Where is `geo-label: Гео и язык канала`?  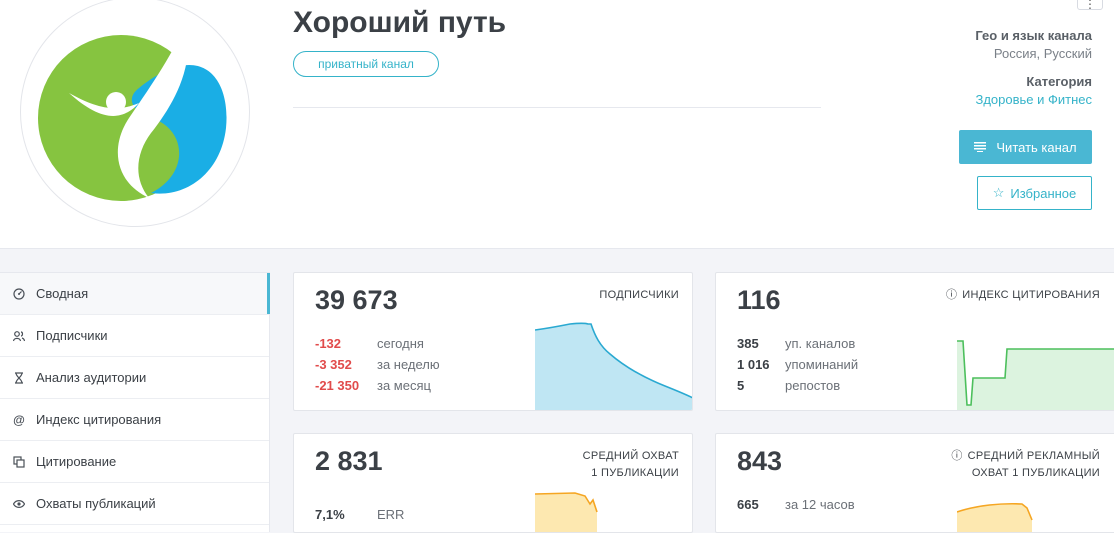 geo-label: Гео и язык канала is located at coordinates (1033, 35).